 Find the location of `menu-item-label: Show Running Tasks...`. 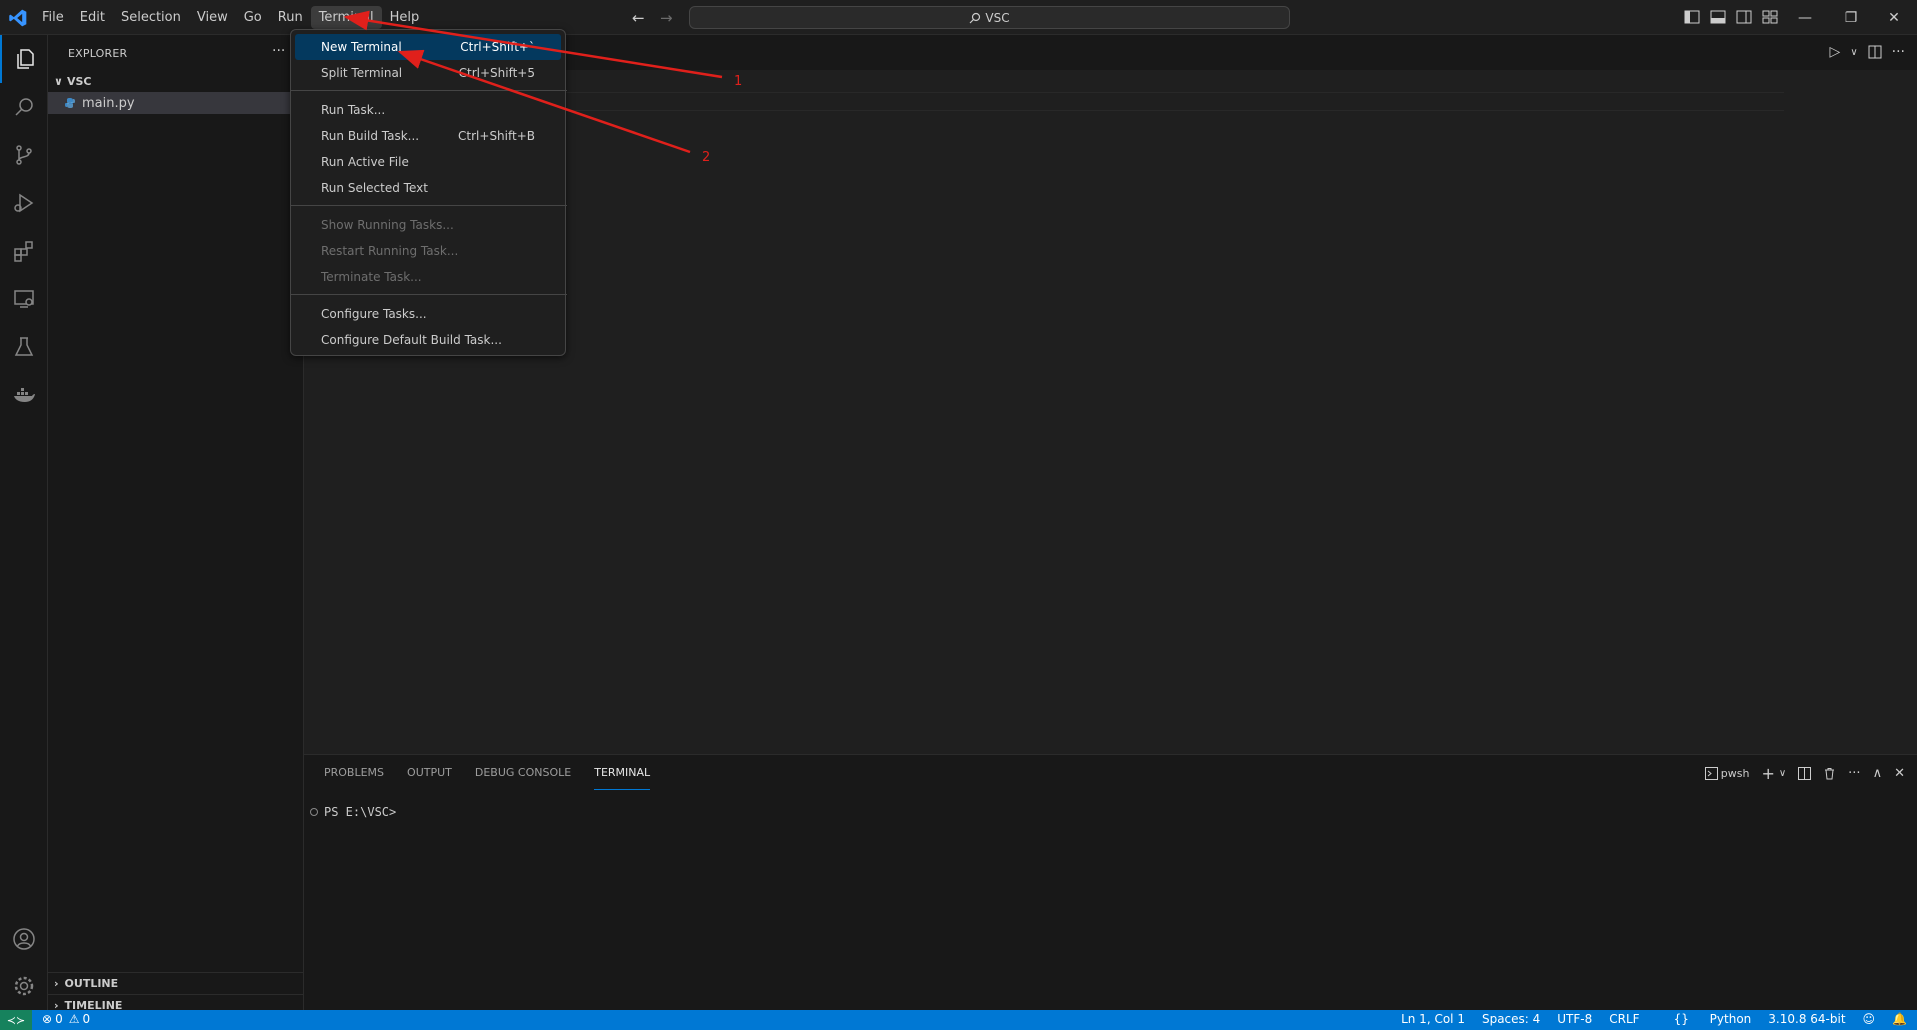

menu-item-label: Show Running Tasks... is located at coordinates (387, 225).